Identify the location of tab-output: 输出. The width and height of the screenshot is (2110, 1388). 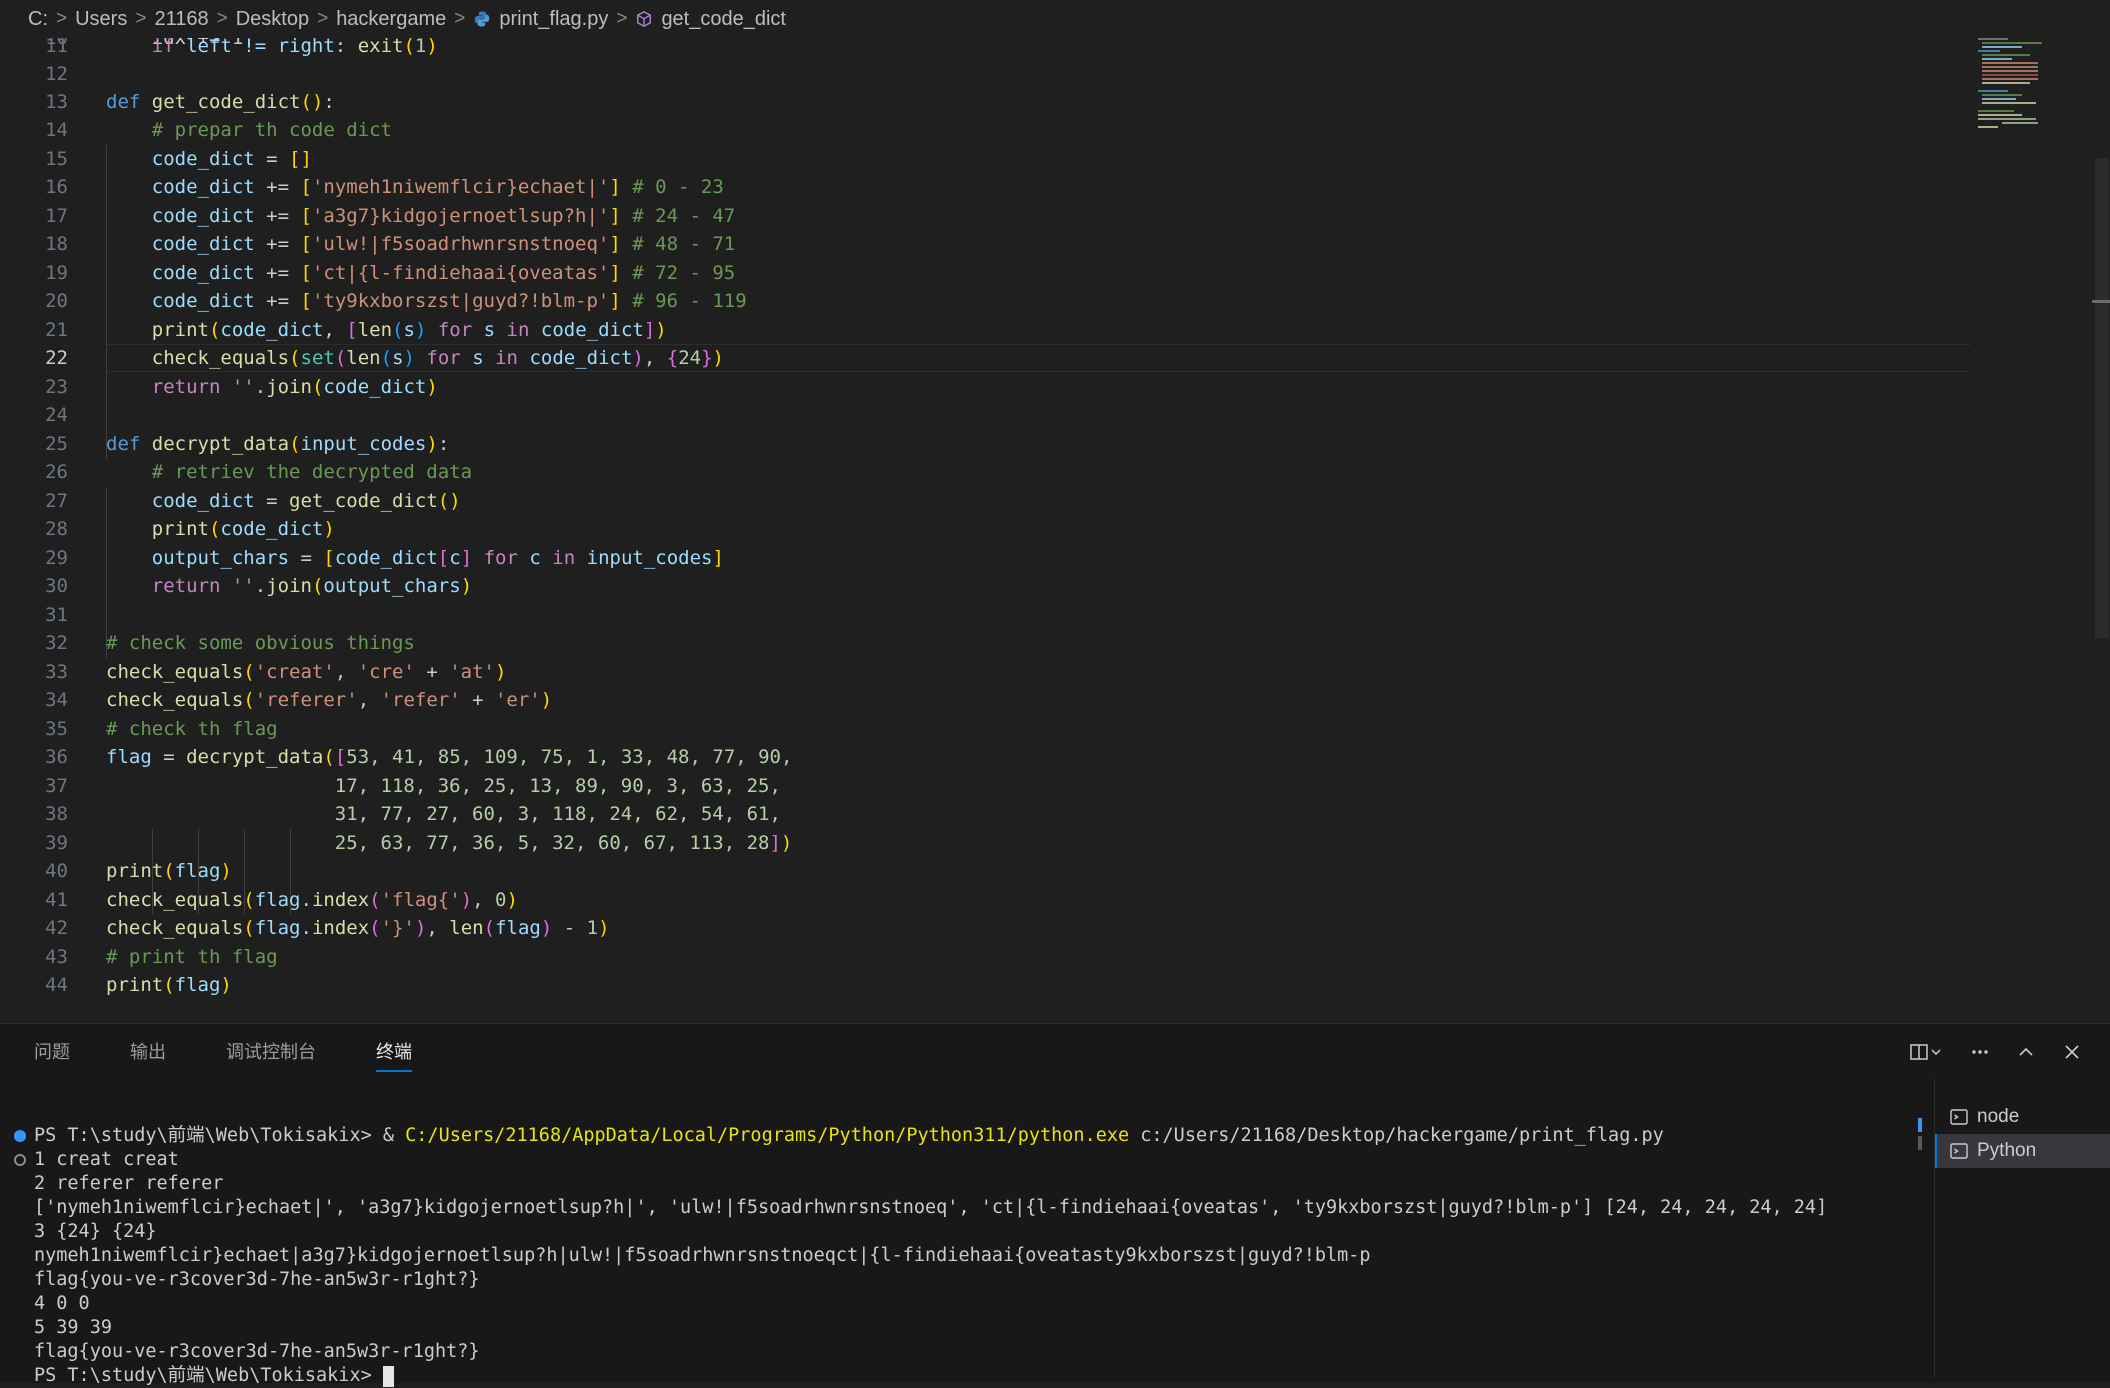
(148, 1058).